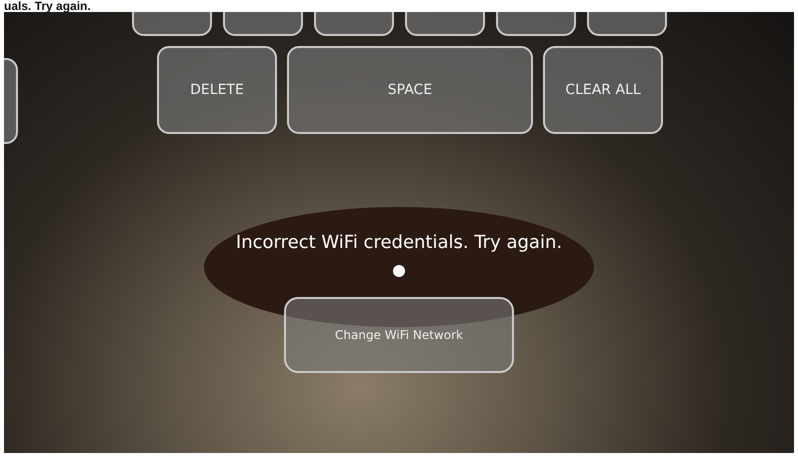  Describe the element at coordinates (399, 335) in the screenshot. I see `change-network-button: Change WiFi Network` at that location.